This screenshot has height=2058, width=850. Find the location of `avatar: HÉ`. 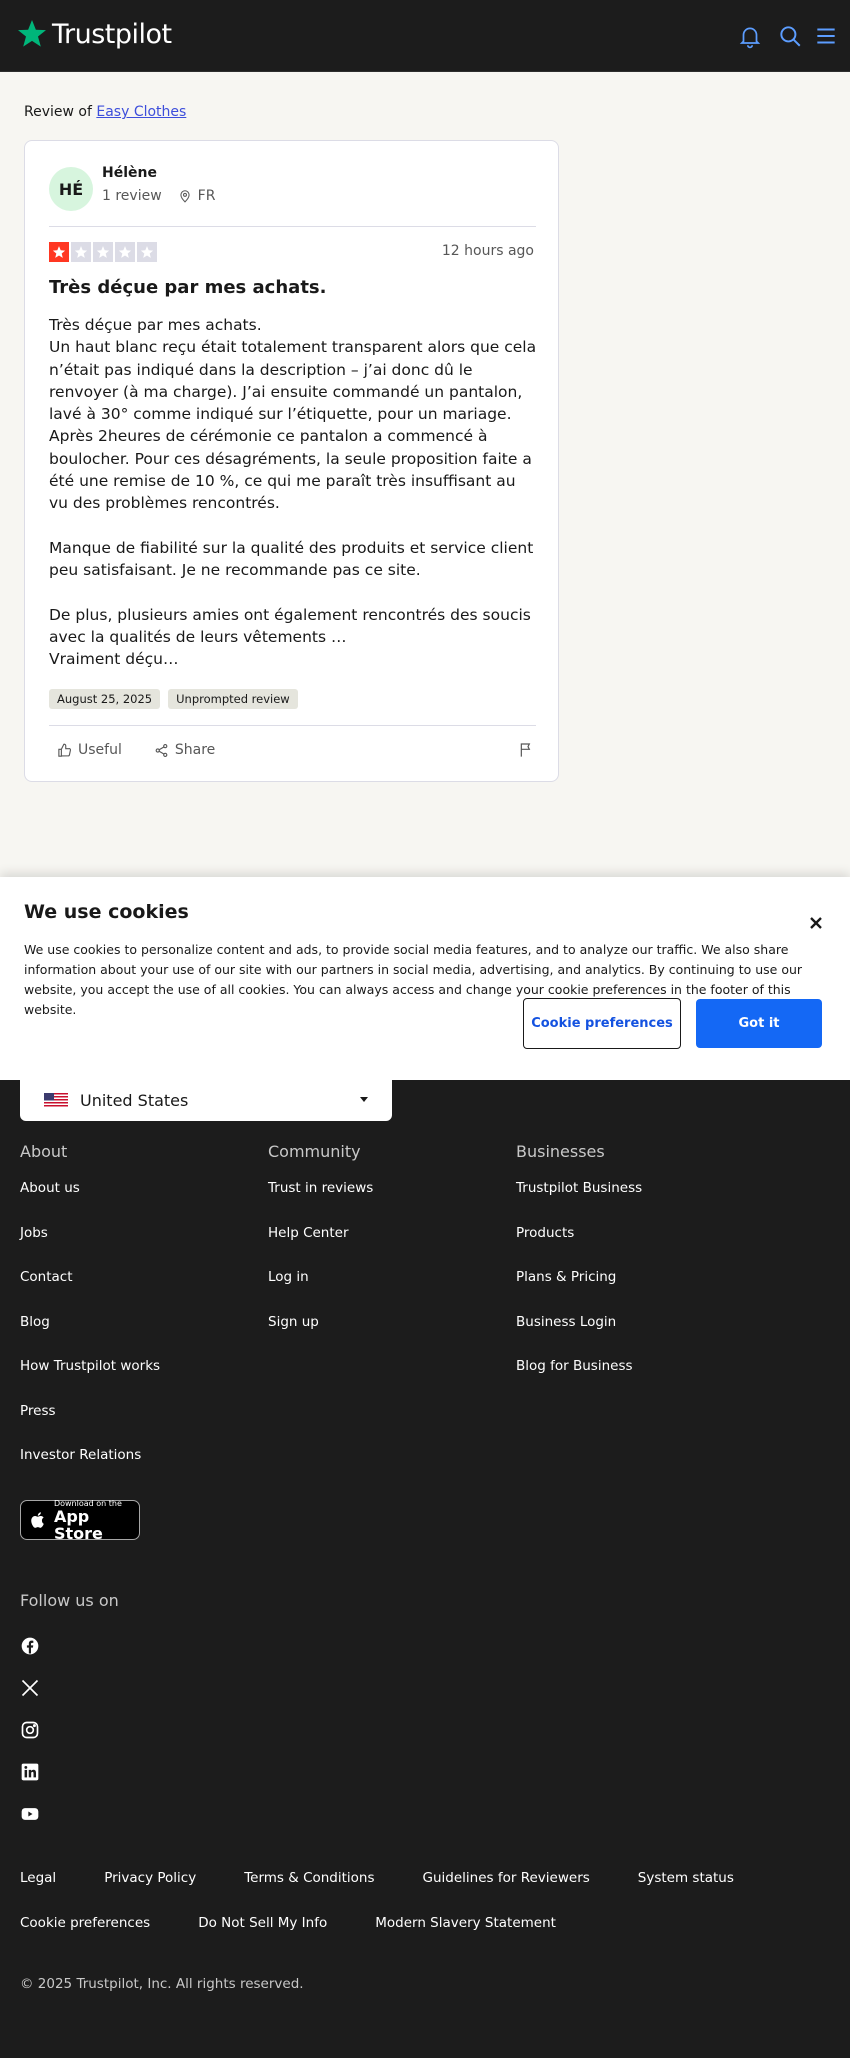

avatar: HÉ is located at coordinates (71, 189).